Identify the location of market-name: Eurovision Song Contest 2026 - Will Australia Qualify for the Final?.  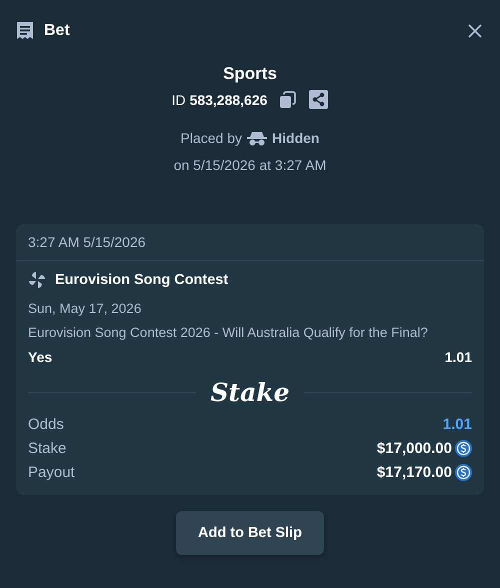
(228, 332).